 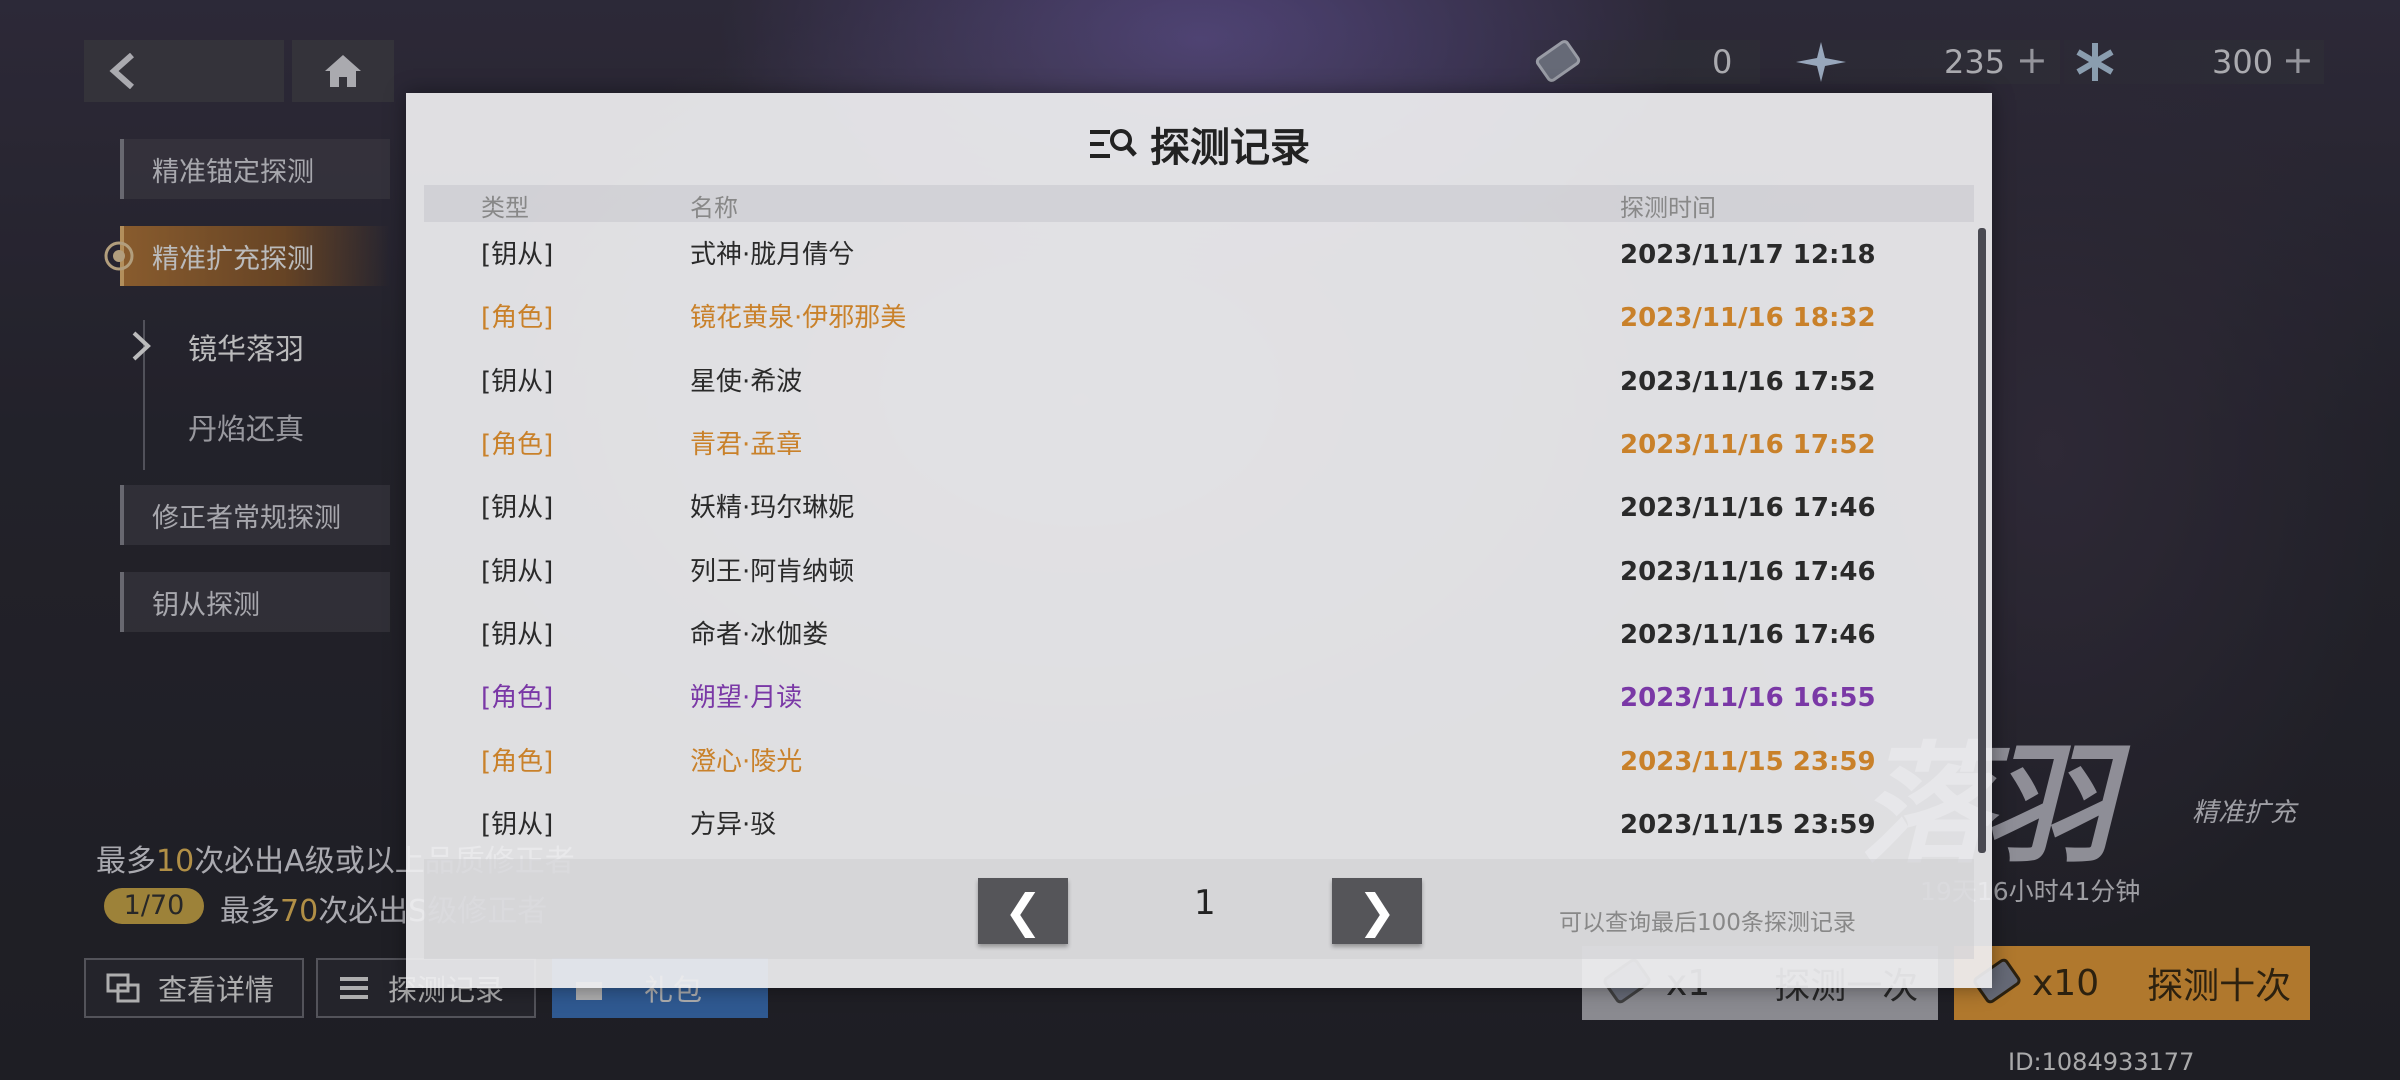 I want to click on column-type: 类型, so click(x=505, y=208).